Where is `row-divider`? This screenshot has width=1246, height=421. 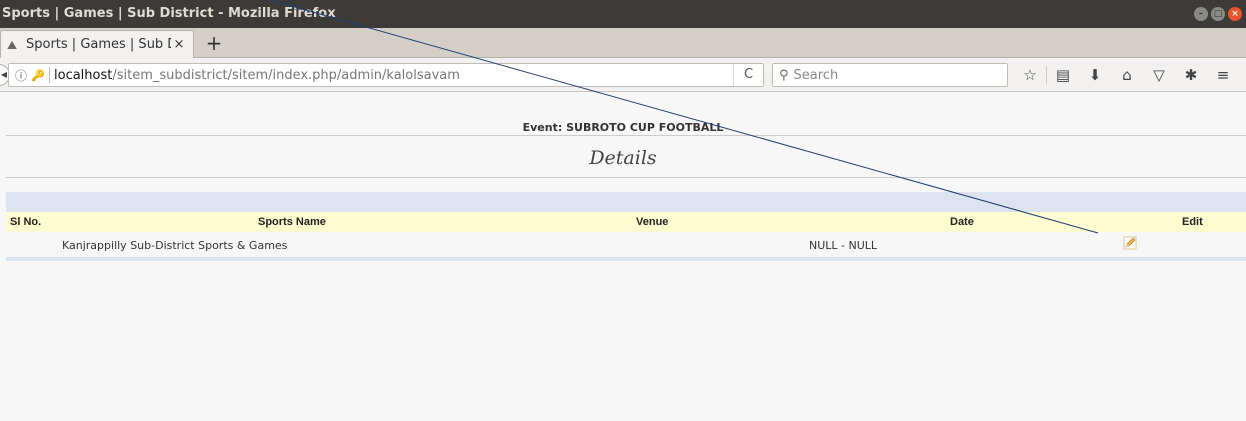
row-divider is located at coordinates (626, 259).